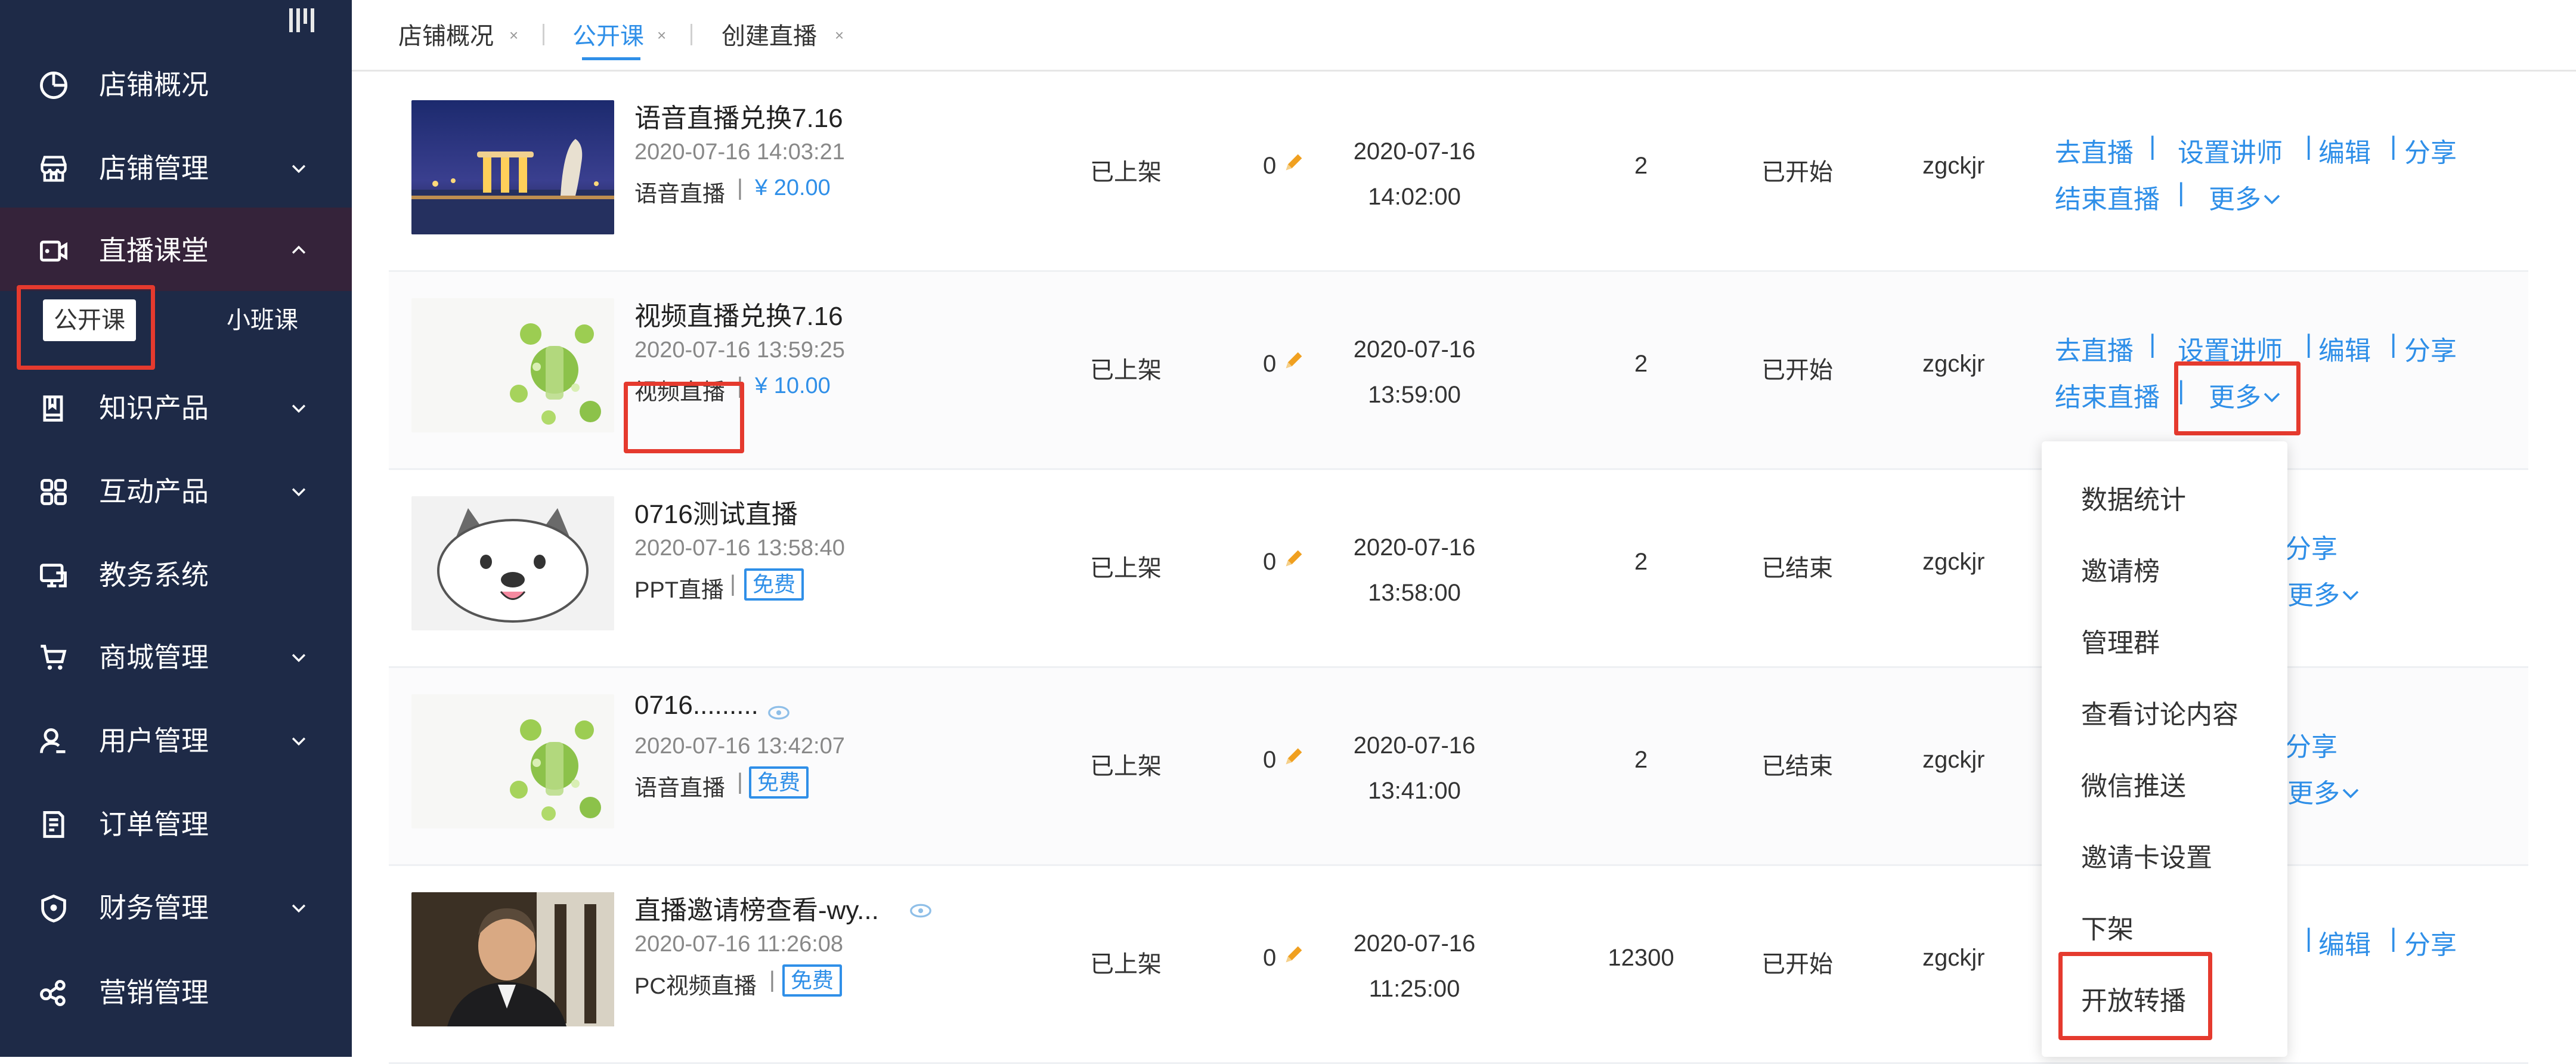  Describe the element at coordinates (740, 350) in the screenshot. I see `created-time: 2020-07-16 13:59:25` at that location.